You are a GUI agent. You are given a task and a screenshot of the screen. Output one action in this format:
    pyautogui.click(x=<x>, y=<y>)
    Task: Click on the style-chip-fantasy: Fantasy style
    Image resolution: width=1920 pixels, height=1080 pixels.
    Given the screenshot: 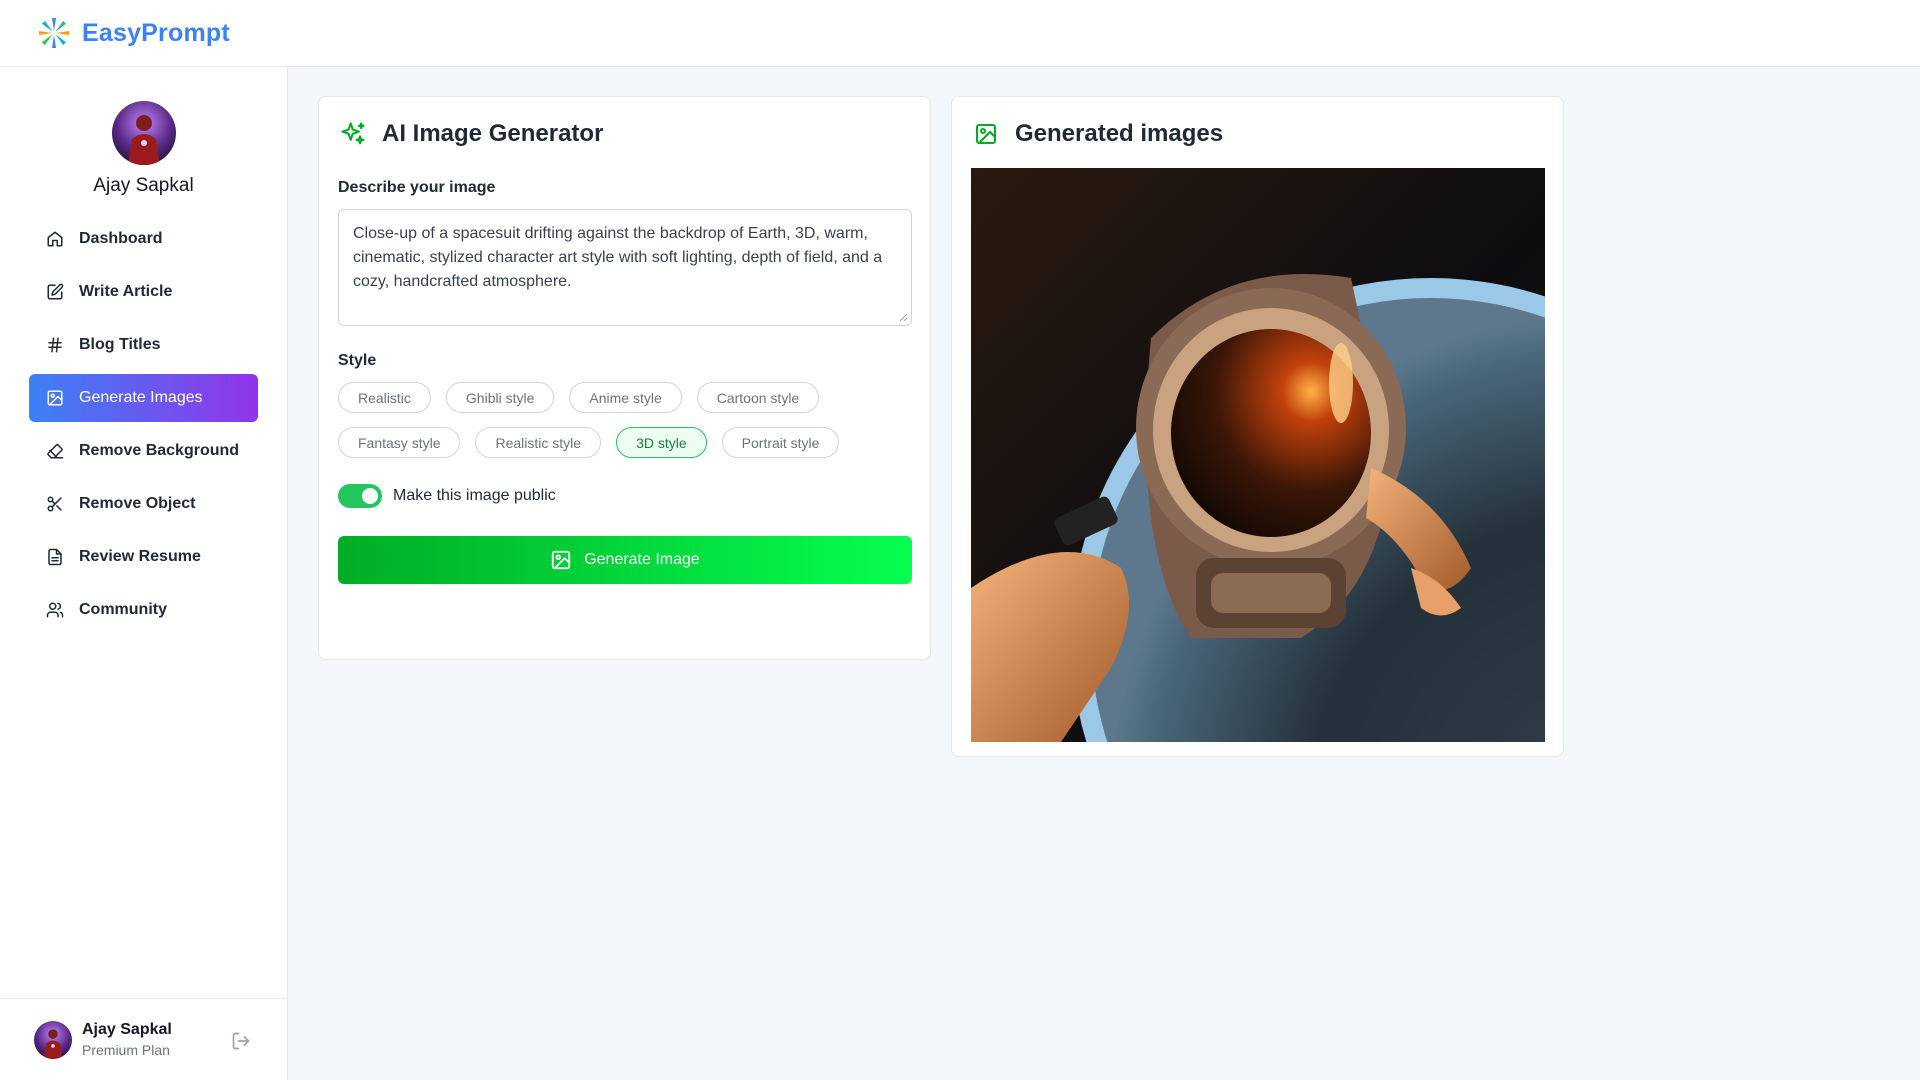 What is the action you would take?
    pyautogui.click(x=399, y=442)
    